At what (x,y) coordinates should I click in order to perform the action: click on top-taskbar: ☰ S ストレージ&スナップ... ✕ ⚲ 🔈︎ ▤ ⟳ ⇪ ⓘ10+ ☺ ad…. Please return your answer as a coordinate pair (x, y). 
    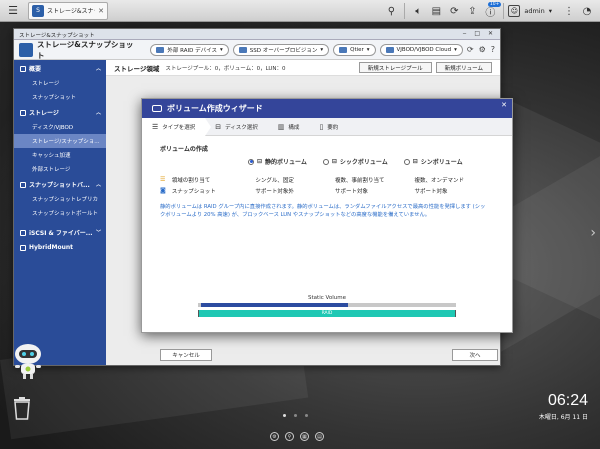
    Looking at the image, I should click on (300, 11).